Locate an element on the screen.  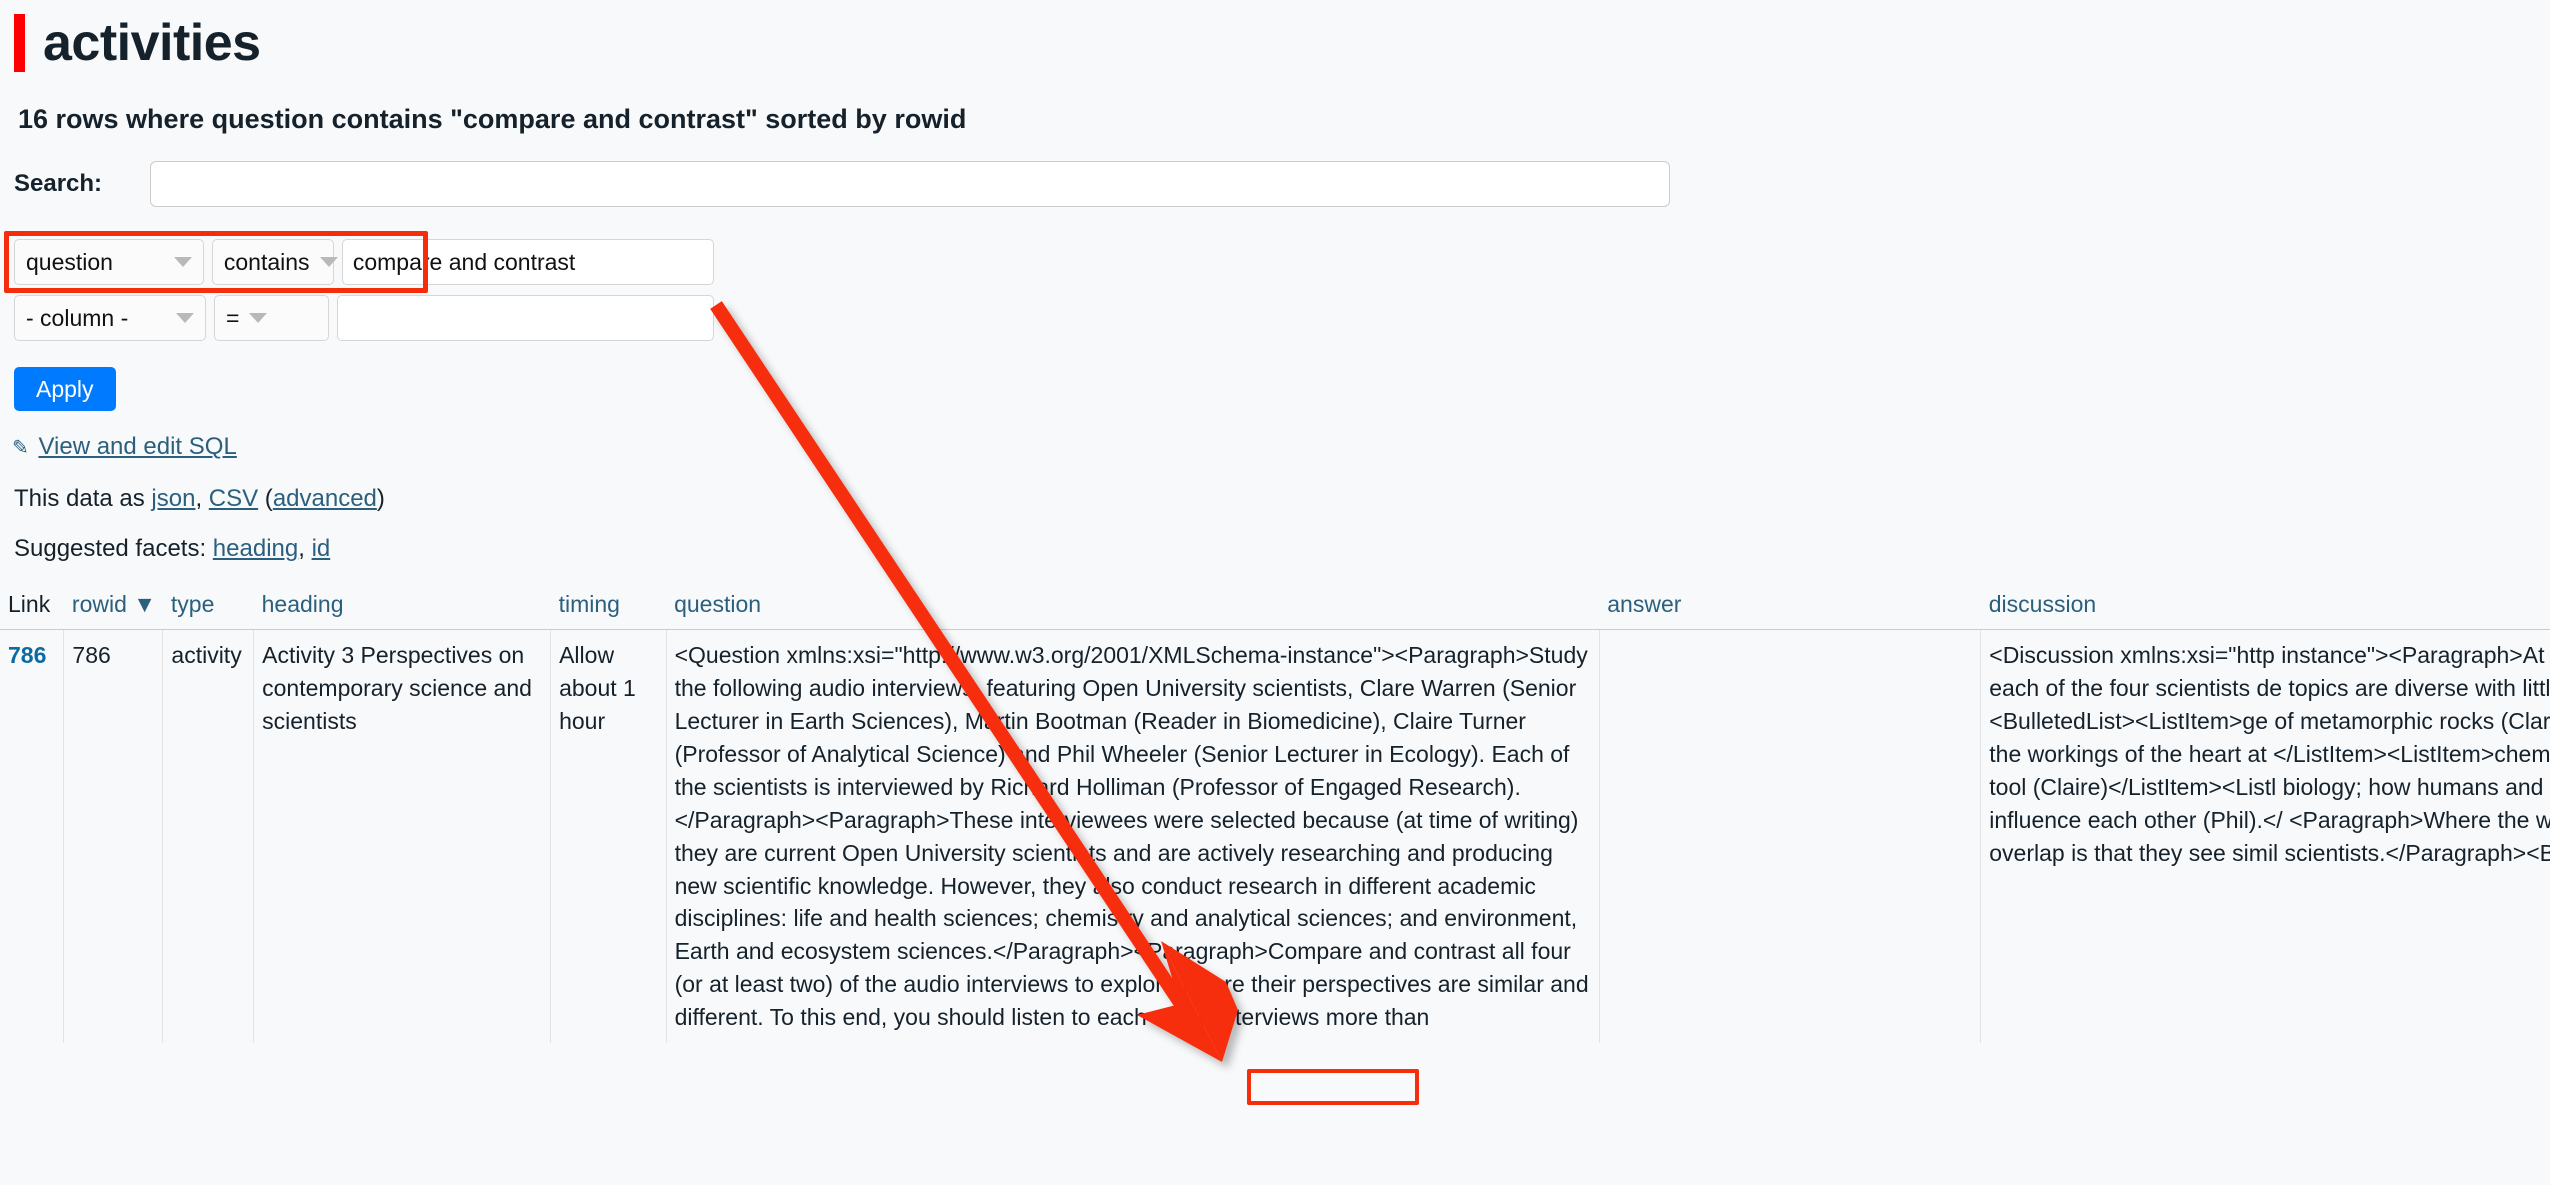
filter-column-value-2: - column - is located at coordinates (77, 317).